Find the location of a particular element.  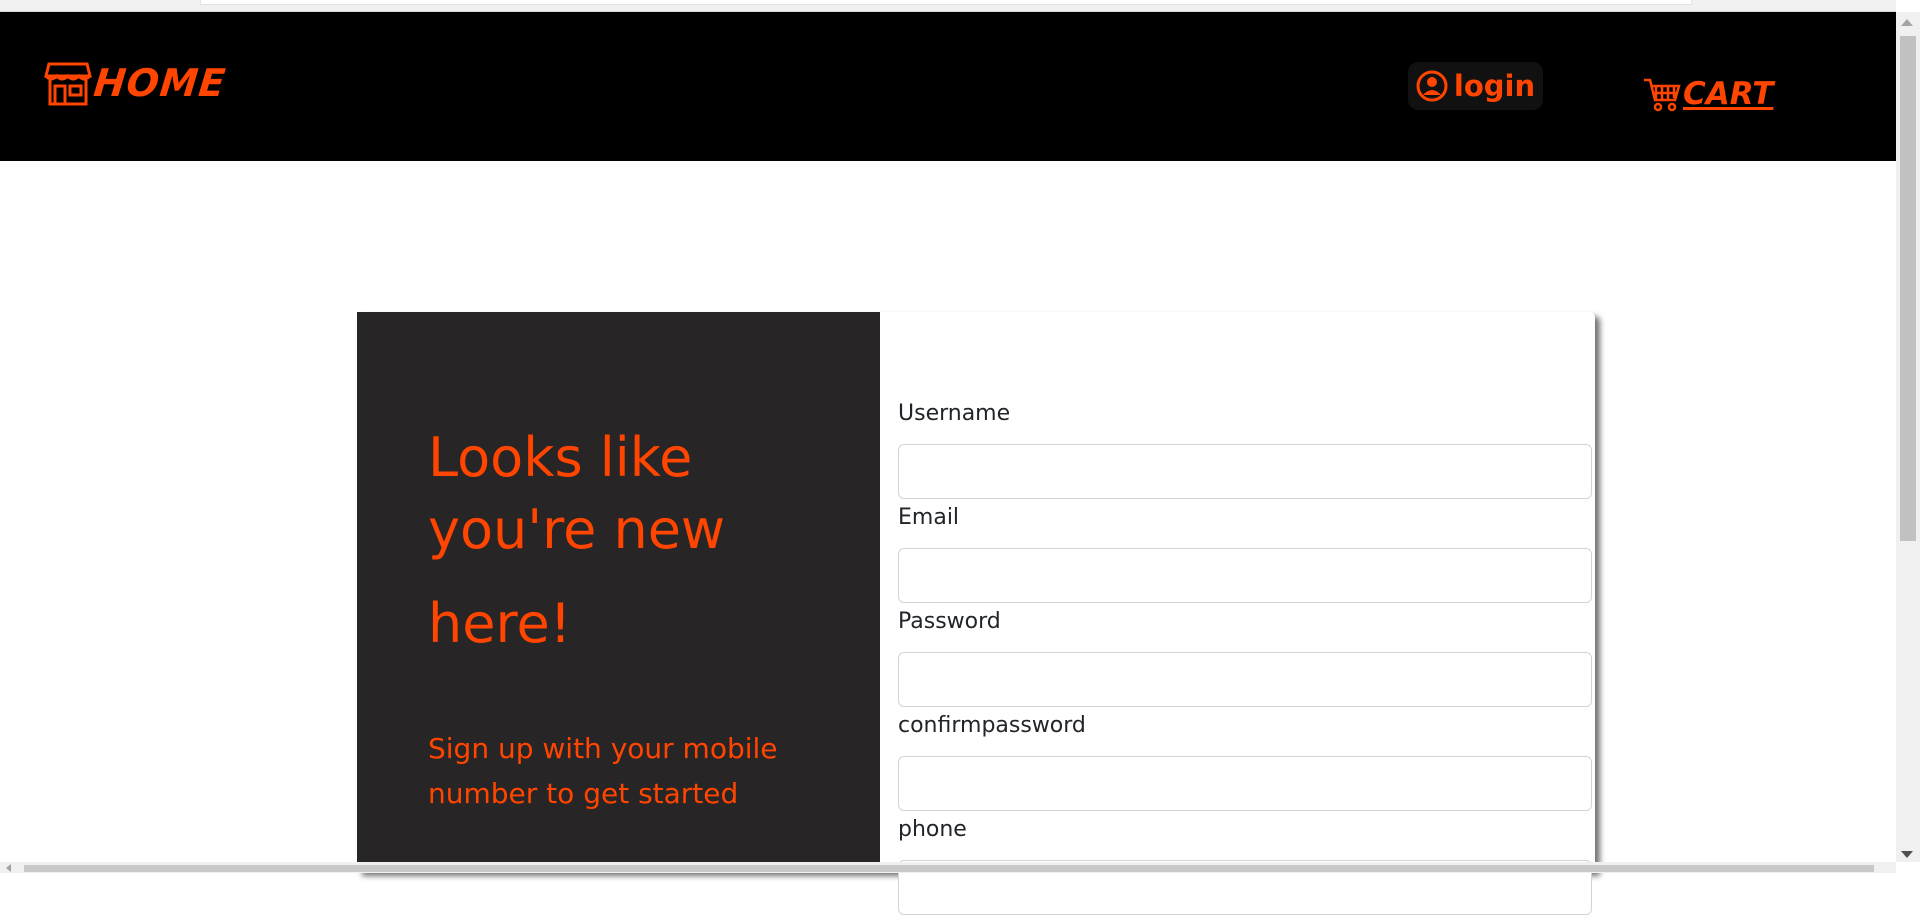

horizontal-scroll-thumb is located at coordinates (949, 868).